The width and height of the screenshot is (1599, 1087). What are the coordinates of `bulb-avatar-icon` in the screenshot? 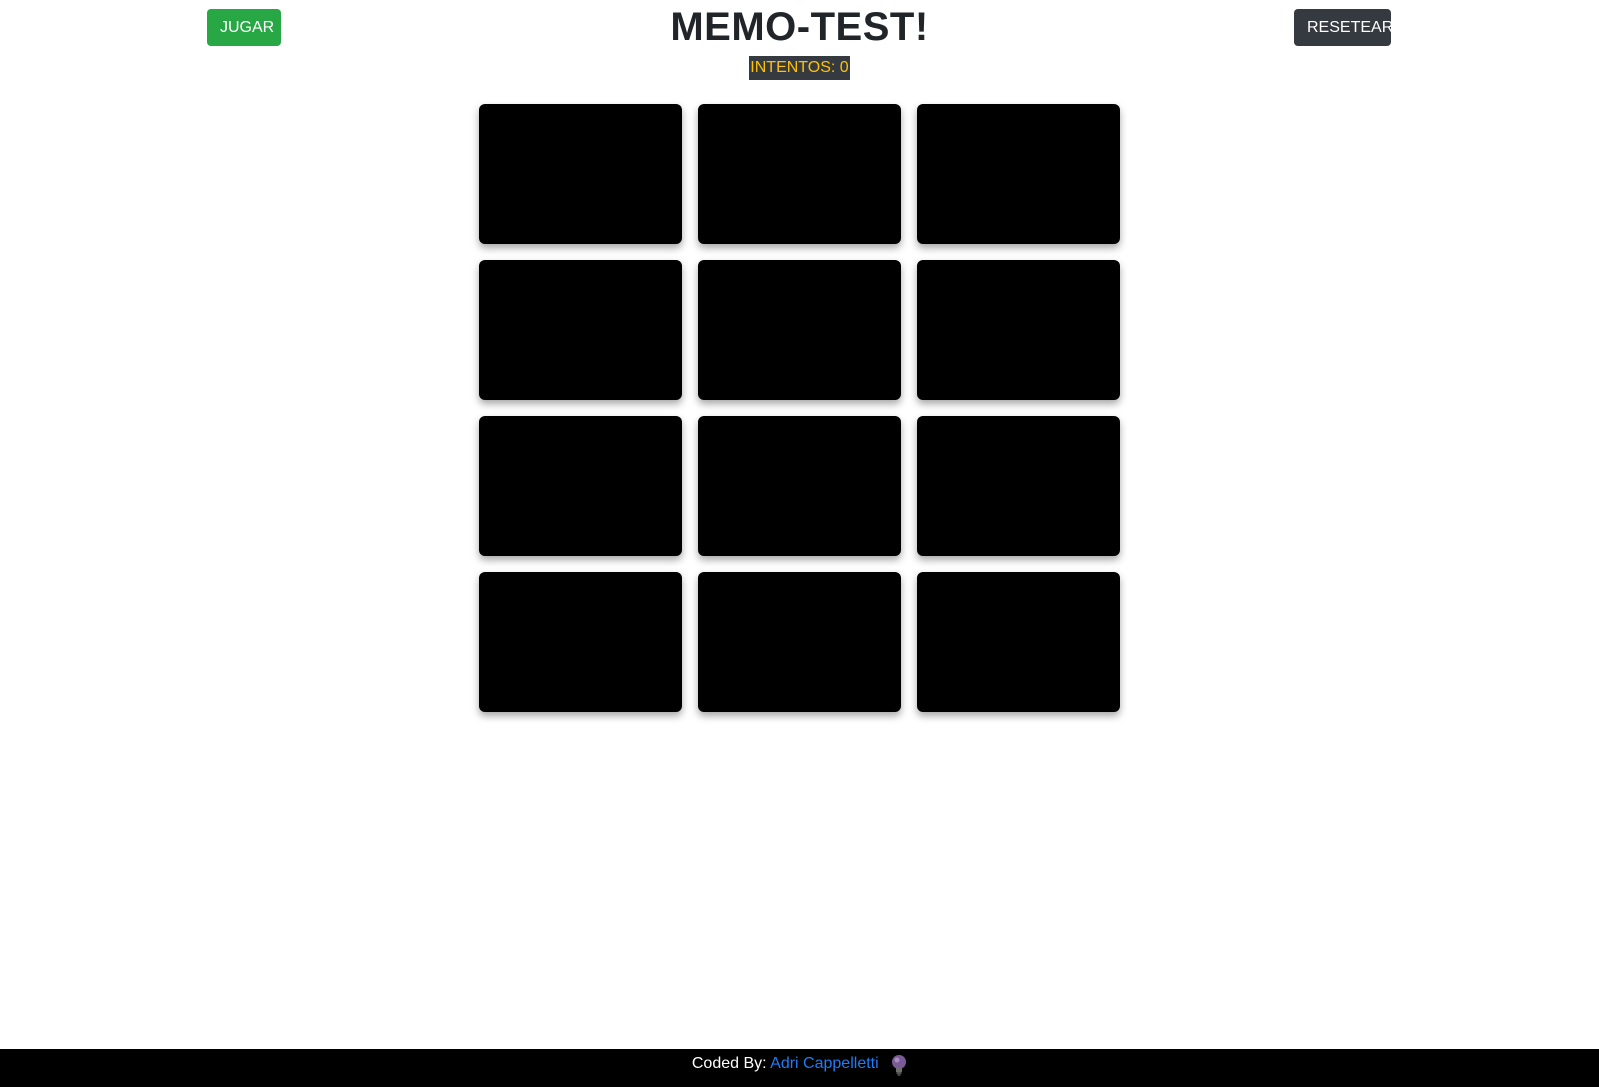 It's located at (899, 1066).